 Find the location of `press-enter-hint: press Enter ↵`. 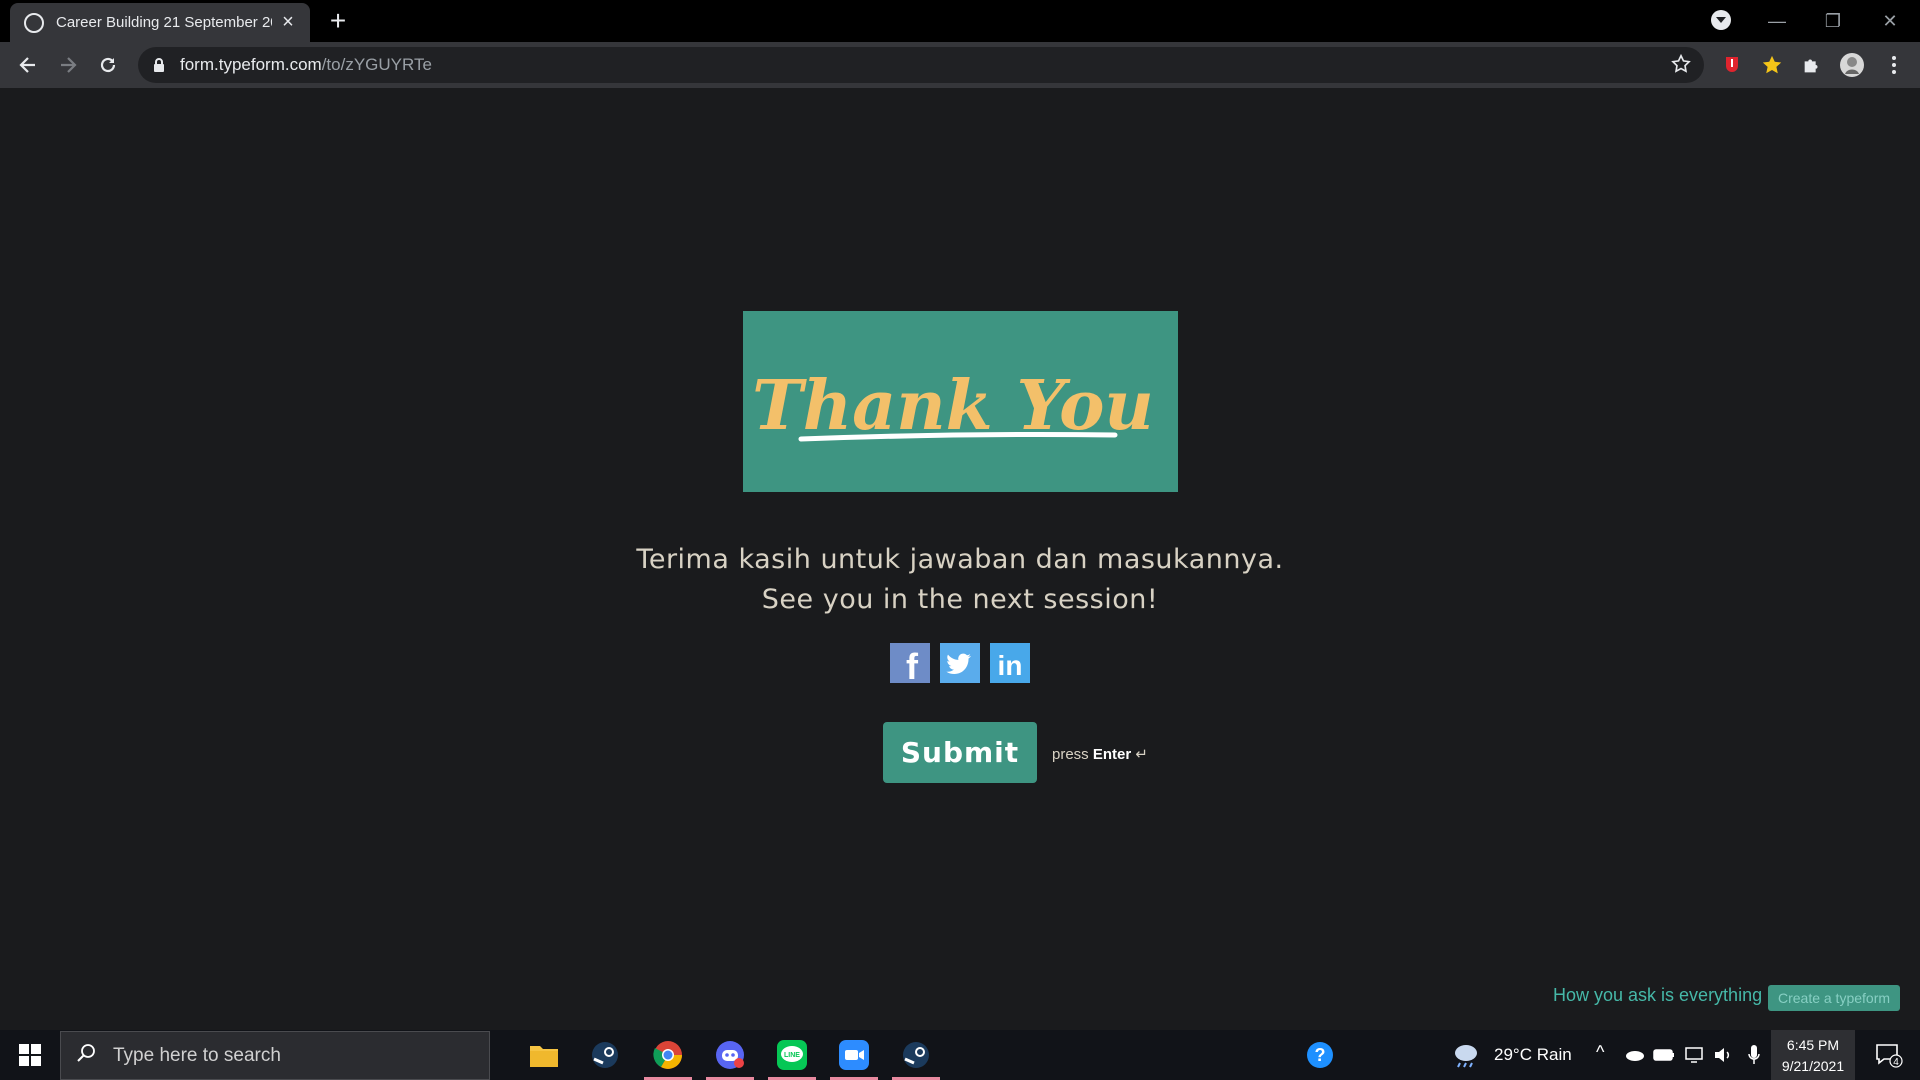

press-enter-hint: press Enter ↵ is located at coordinates (1100, 754).